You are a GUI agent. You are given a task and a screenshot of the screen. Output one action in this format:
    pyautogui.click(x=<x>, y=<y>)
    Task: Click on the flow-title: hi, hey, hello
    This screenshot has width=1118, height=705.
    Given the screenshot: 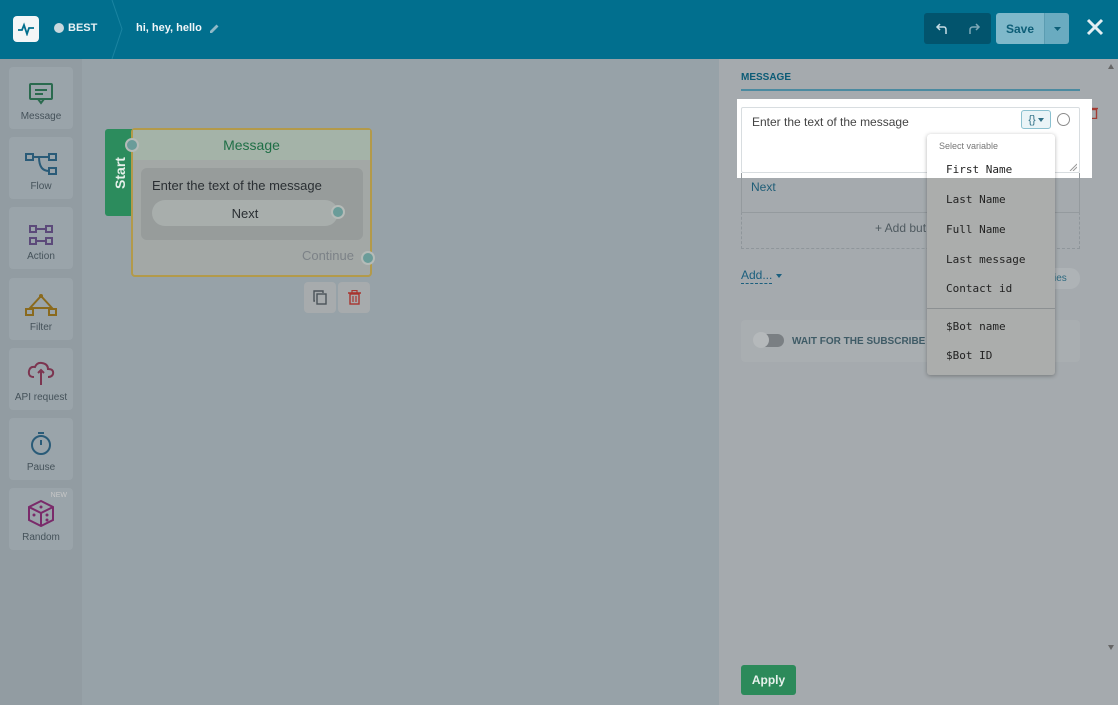 What is the action you would take?
    pyautogui.click(x=178, y=28)
    